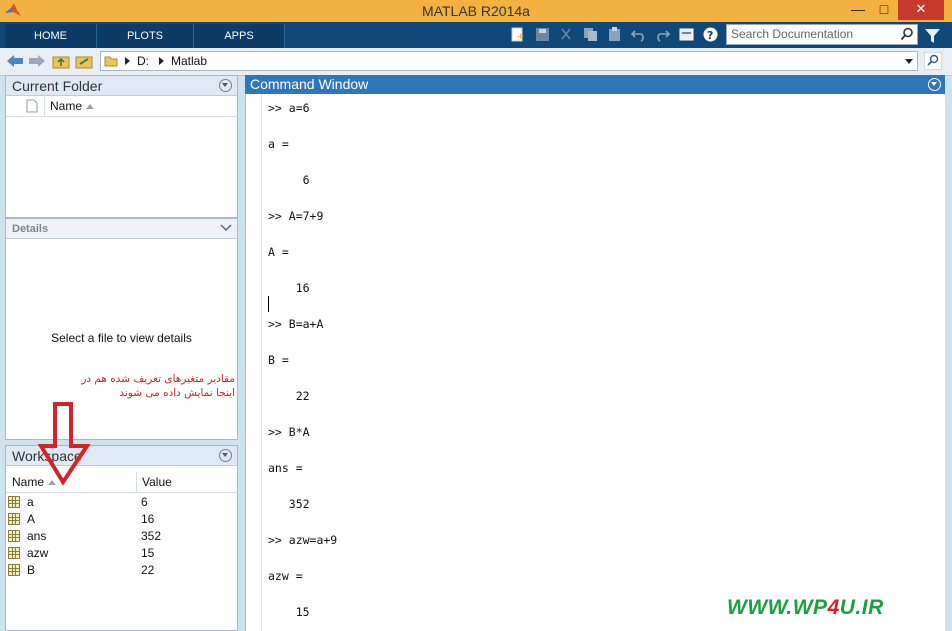  I want to click on search-documentation-field: Search Documentation, so click(822, 34).